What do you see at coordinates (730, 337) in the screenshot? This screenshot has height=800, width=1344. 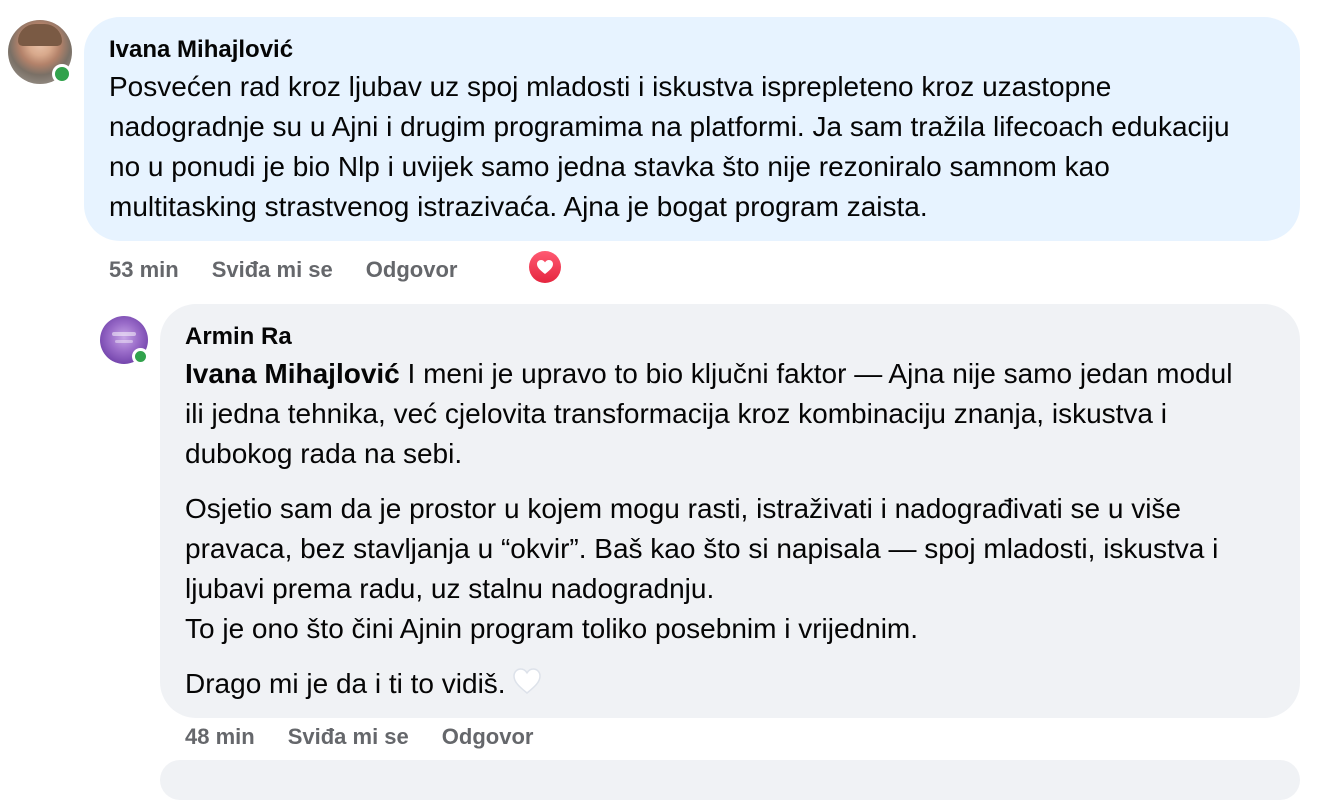 I see `comment-author: Armin Ra` at bounding box center [730, 337].